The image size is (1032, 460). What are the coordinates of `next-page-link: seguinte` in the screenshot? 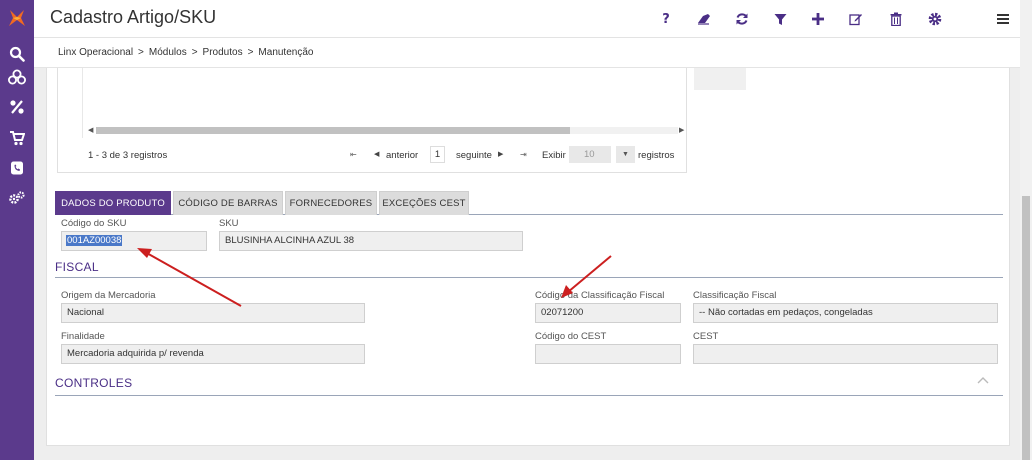 It's located at (474, 155).